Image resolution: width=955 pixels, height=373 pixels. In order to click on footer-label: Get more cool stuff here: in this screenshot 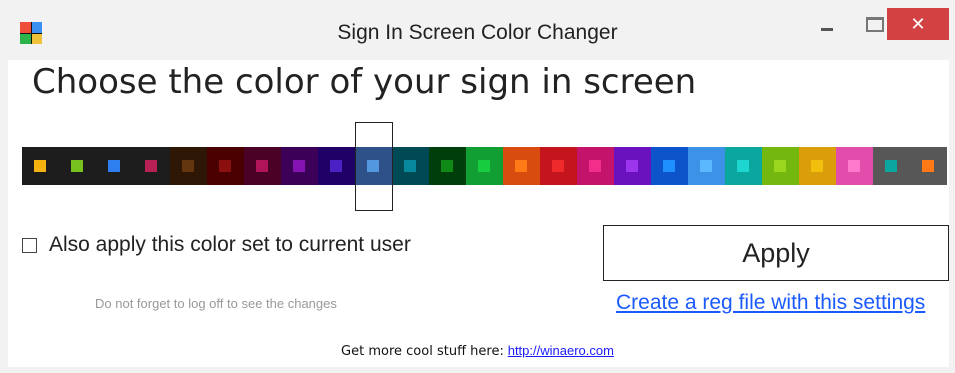, I will do `click(422, 351)`.